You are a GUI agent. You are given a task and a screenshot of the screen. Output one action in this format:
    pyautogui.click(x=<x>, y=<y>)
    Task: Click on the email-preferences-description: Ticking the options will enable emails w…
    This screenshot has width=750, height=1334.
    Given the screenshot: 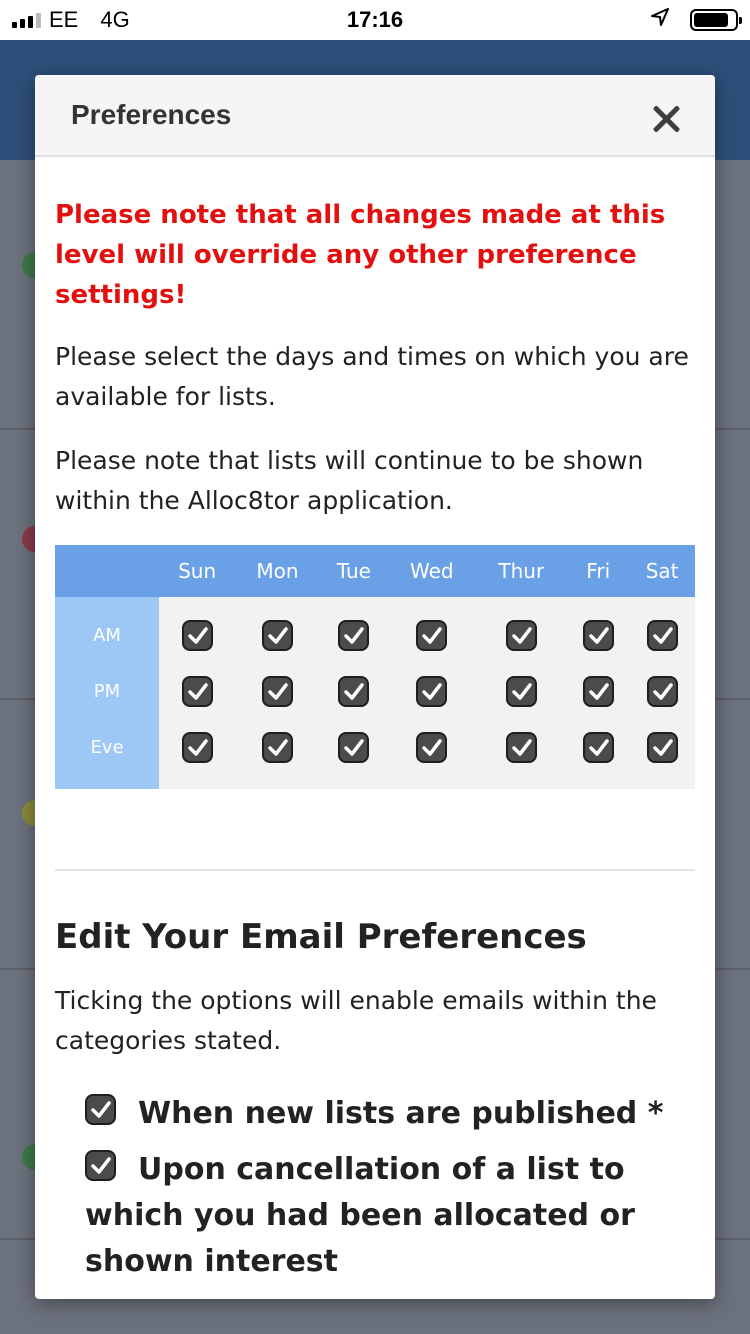 What is the action you would take?
    pyautogui.click(x=356, y=1020)
    